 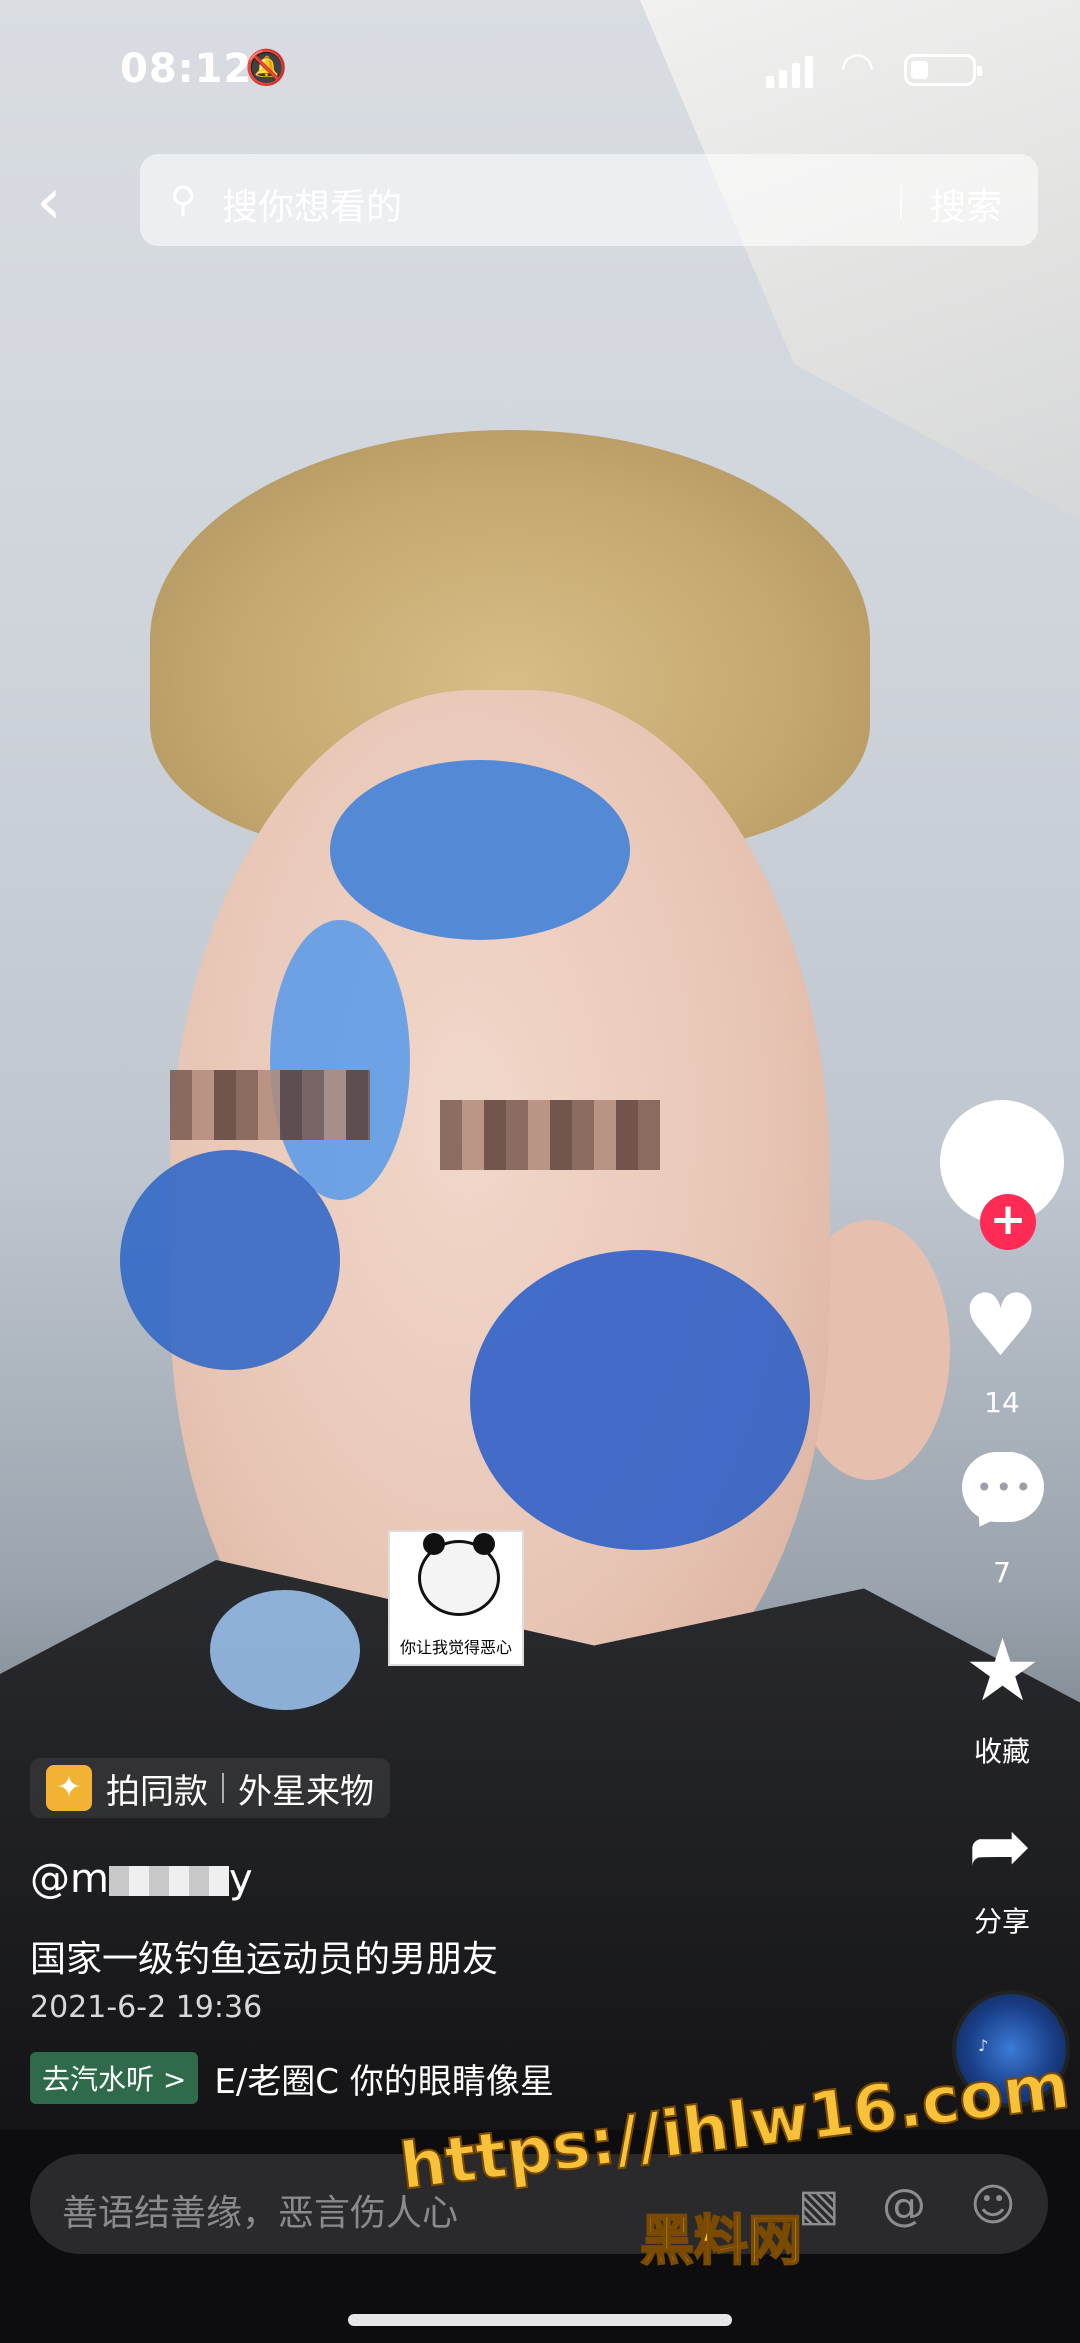 What do you see at coordinates (1005, 1487) in the screenshot?
I see `comment-dots: •••` at bounding box center [1005, 1487].